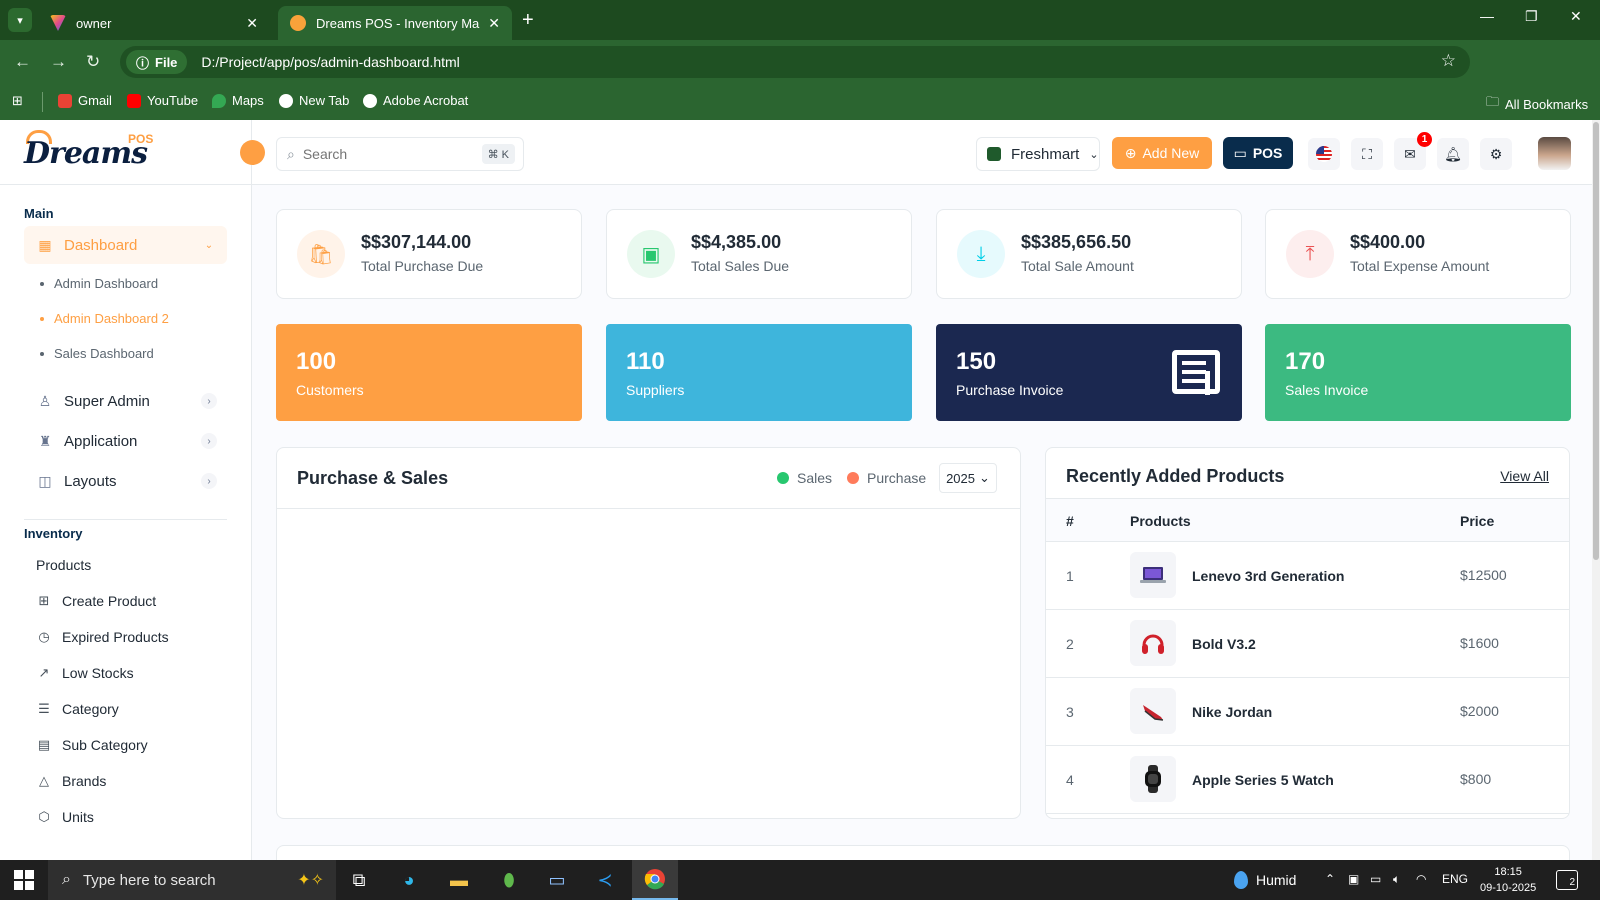  Describe the element at coordinates (125, 481) in the screenshot. I see `sidebar-item-layouts: ◫ Layouts ›` at that location.